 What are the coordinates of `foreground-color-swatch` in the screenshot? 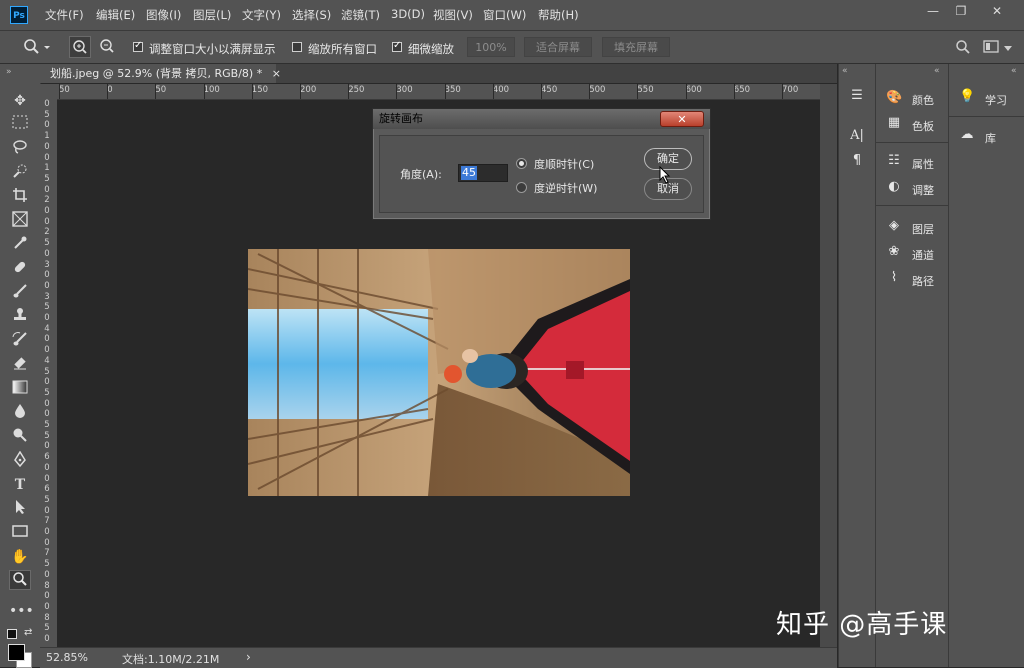 It's located at (16, 652).